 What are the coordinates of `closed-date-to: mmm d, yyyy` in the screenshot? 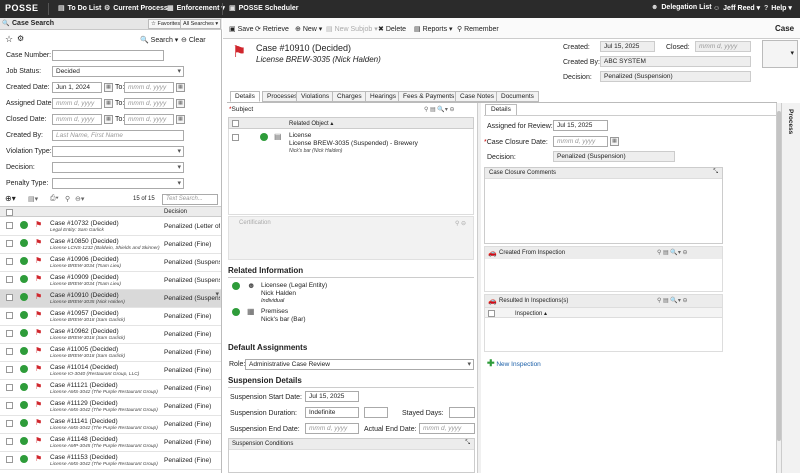 It's located at (149, 119).